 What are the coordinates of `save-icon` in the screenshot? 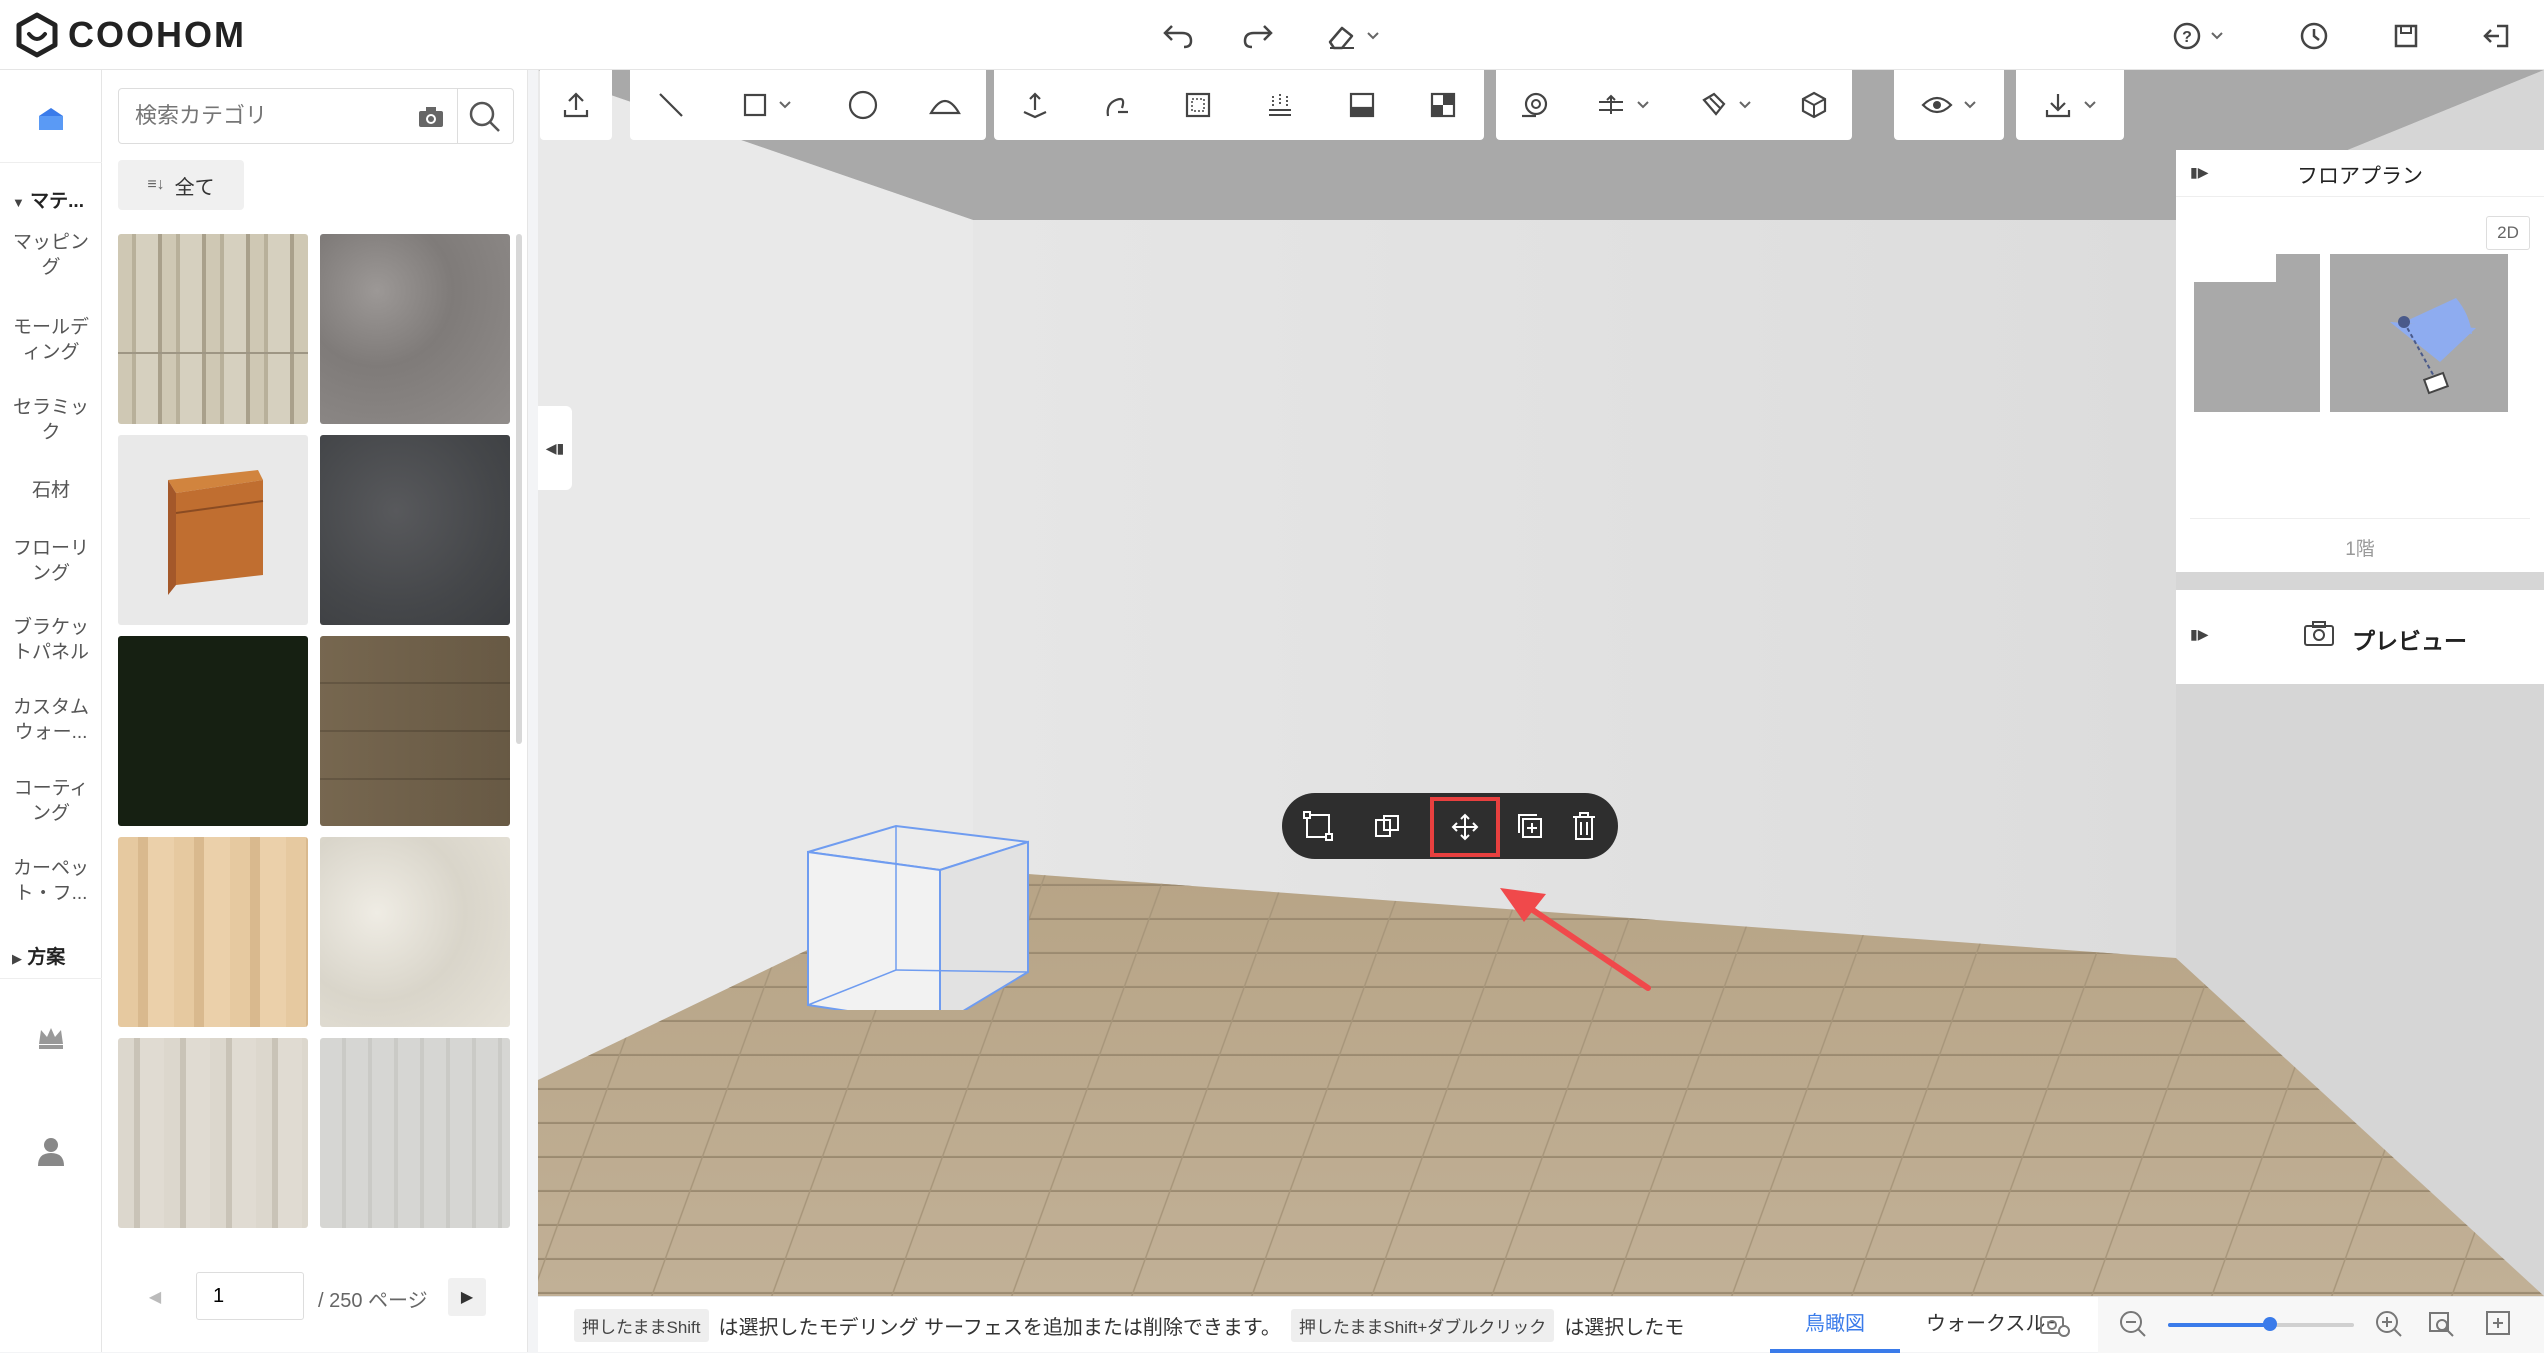 It's located at (2406, 36).